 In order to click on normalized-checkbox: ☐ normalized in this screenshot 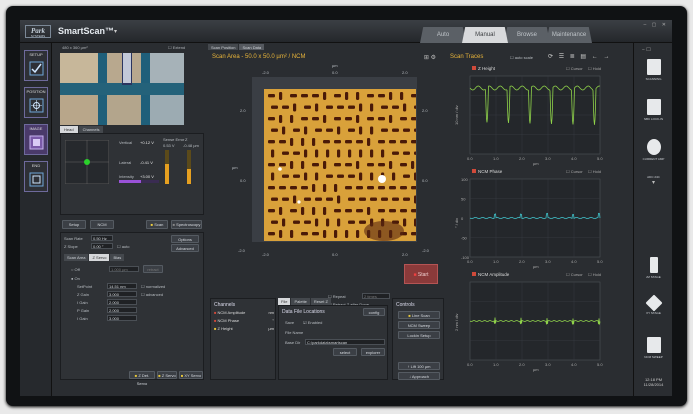, I will do `click(153, 286)`.